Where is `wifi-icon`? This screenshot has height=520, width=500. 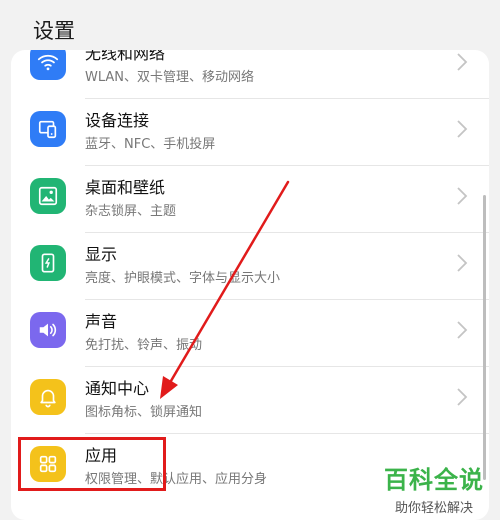
wifi-icon is located at coordinates (48, 65).